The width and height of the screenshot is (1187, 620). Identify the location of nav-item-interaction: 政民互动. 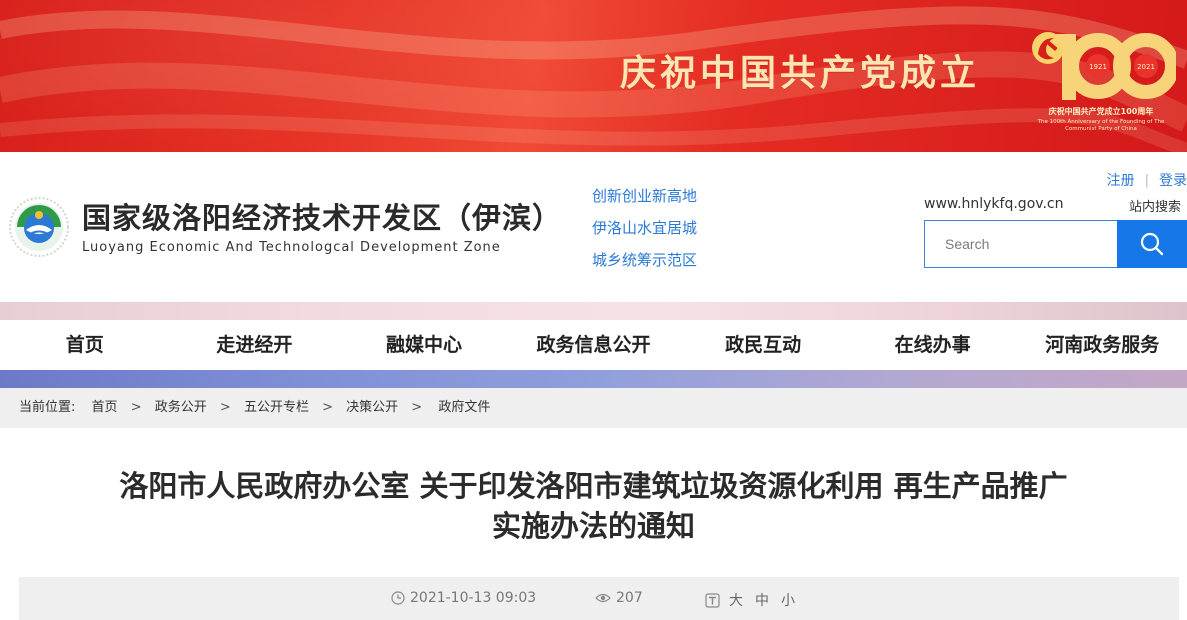
(763, 345).